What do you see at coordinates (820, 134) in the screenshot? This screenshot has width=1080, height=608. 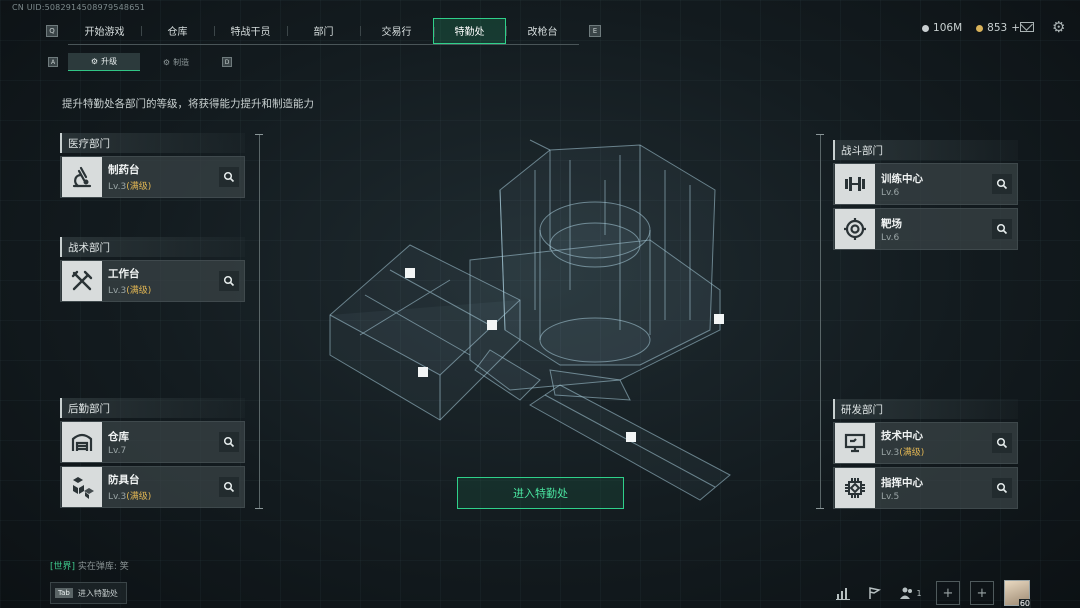 I see `right-guide-cap-top` at bounding box center [820, 134].